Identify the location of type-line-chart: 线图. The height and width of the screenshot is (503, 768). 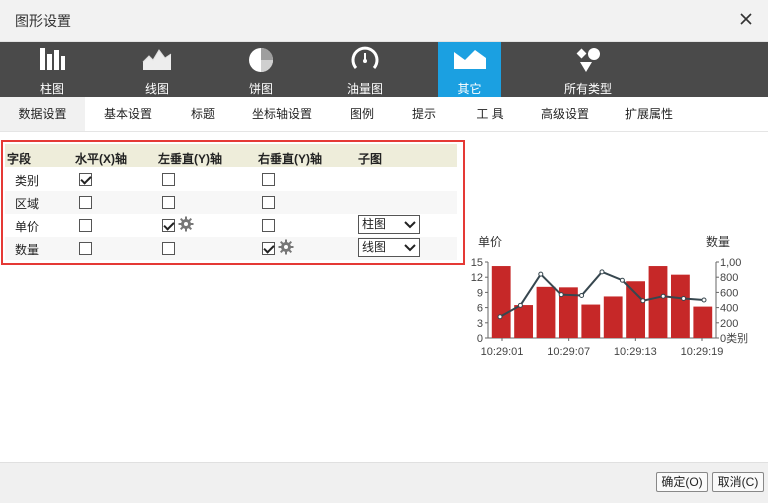
(157, 69).